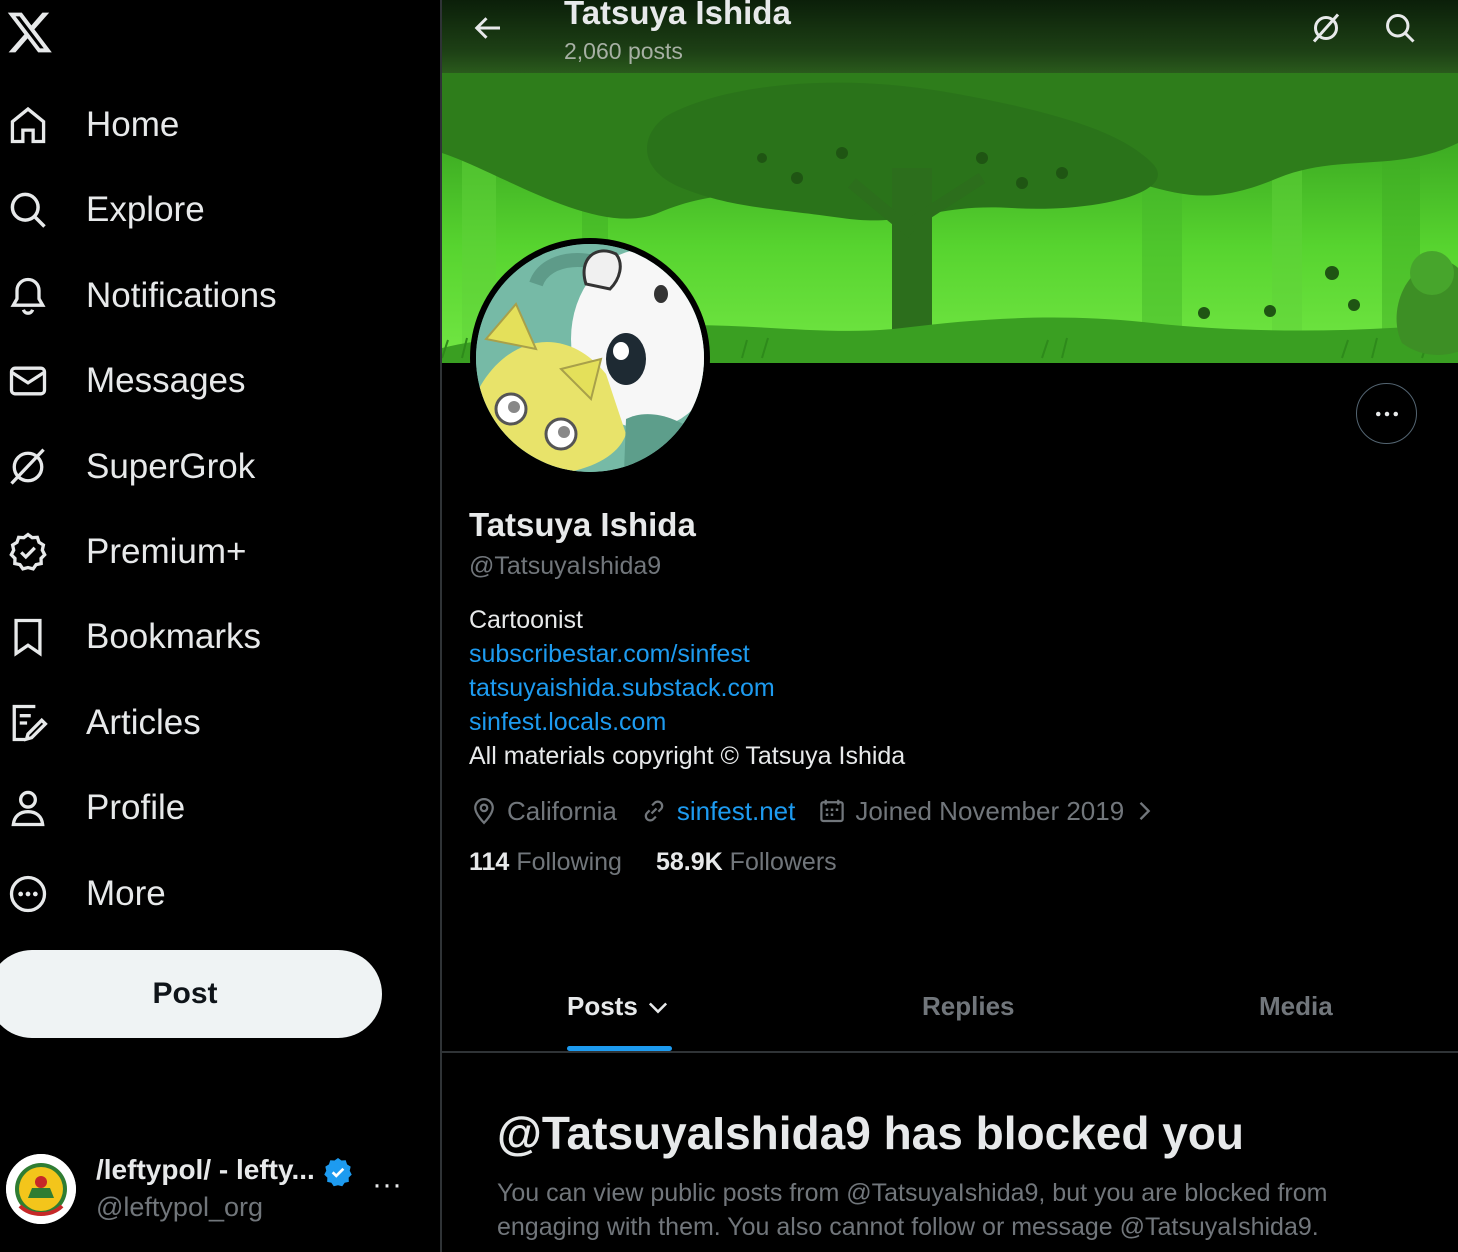  I want to click on bio-text: Cartoonist, so click(526, 620).